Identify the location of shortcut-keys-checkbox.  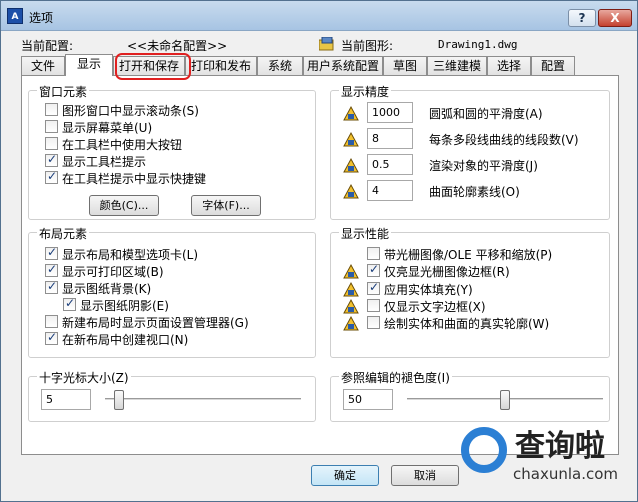
(51, 176).